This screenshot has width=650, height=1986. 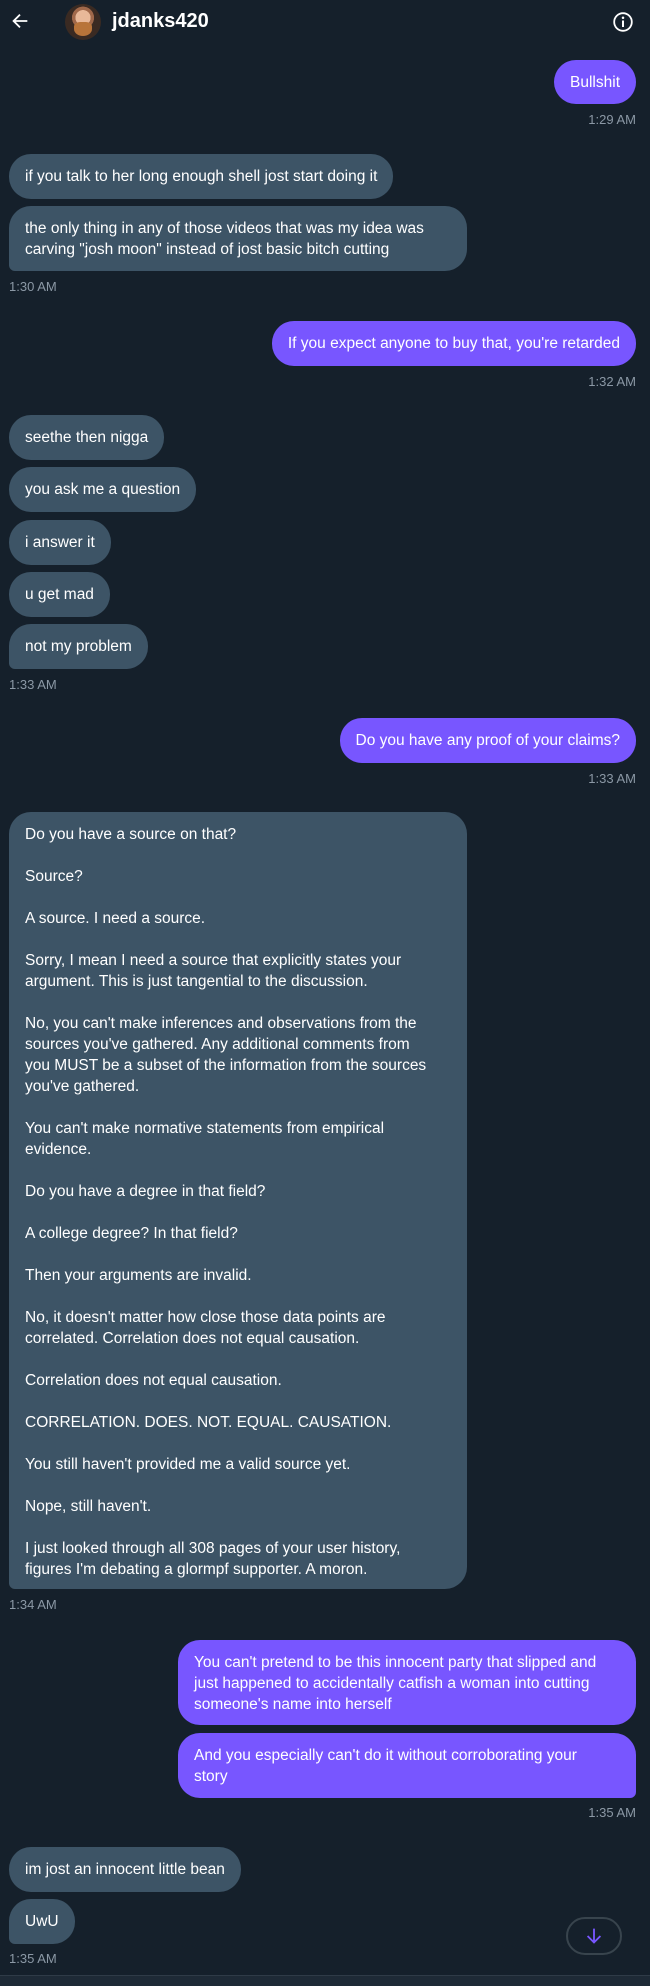 I want to click on message-bubble-received: UwU, so click(x=42, y=1921).